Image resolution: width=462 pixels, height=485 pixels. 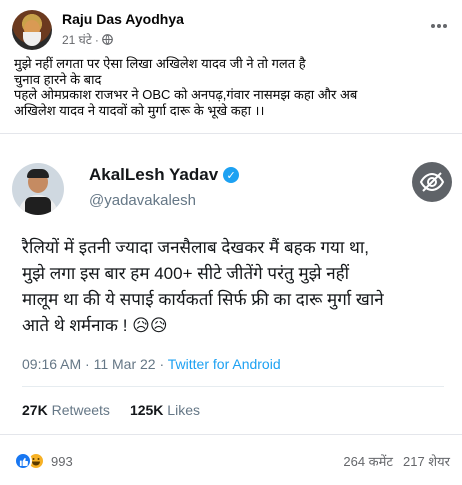 I want to click on post-meta: 21 घंटे ·, so click(x=87, y=39).